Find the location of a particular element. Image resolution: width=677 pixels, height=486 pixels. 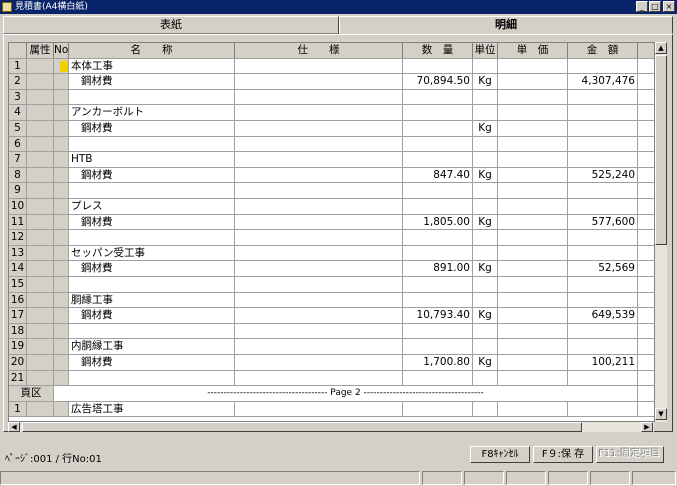

scroll-left-icon: ◀ is located at coordinates (14, 427).